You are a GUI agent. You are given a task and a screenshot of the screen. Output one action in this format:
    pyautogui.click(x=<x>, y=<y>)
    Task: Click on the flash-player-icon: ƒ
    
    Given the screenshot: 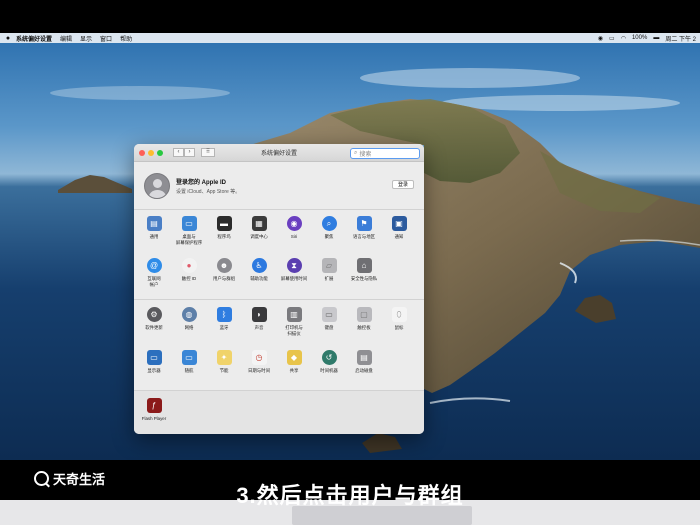 What is the action you would take?
    pyautogui.click(x=154, y=405)
    